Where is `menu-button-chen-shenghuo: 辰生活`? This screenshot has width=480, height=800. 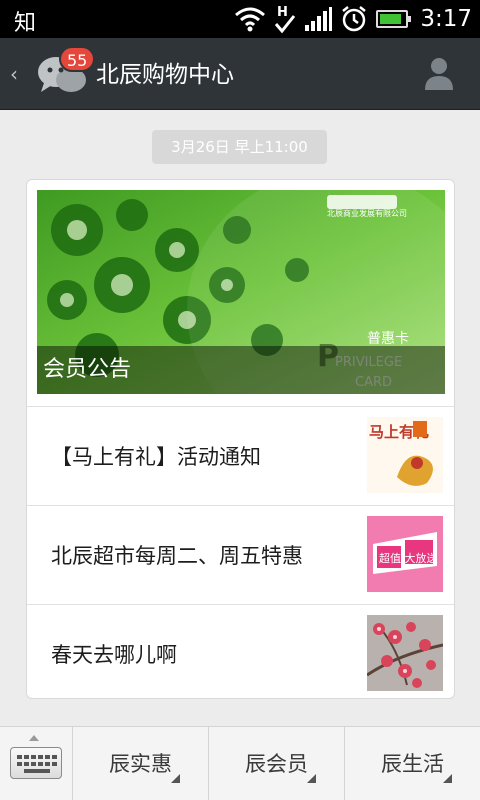
menu-button-chen-shenghuo: 辰生活 is located at coordinates (412, 763).